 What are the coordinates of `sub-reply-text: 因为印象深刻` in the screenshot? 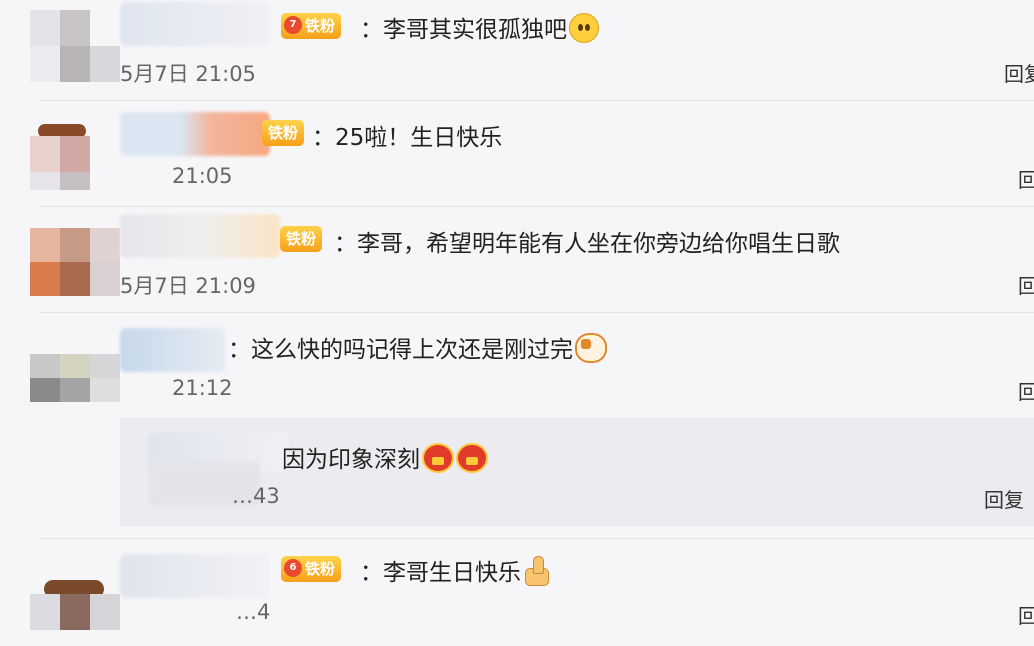 It's located at (385, 457).